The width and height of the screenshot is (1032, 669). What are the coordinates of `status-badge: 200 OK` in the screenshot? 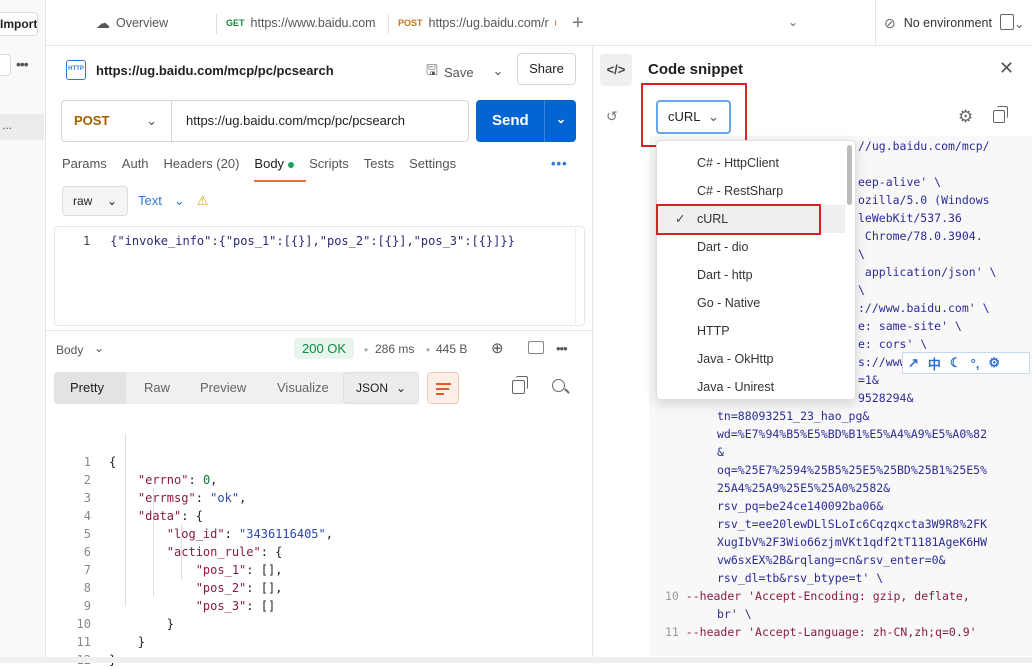 It's located at (324, 348).